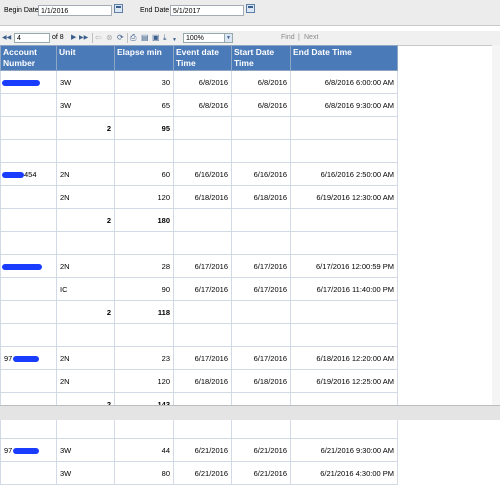 This screenshot has width=500, height=485. Describe the element at coordinates (118, 8) in the screenshot. I see `begin-date-calendar-icon` at that location.